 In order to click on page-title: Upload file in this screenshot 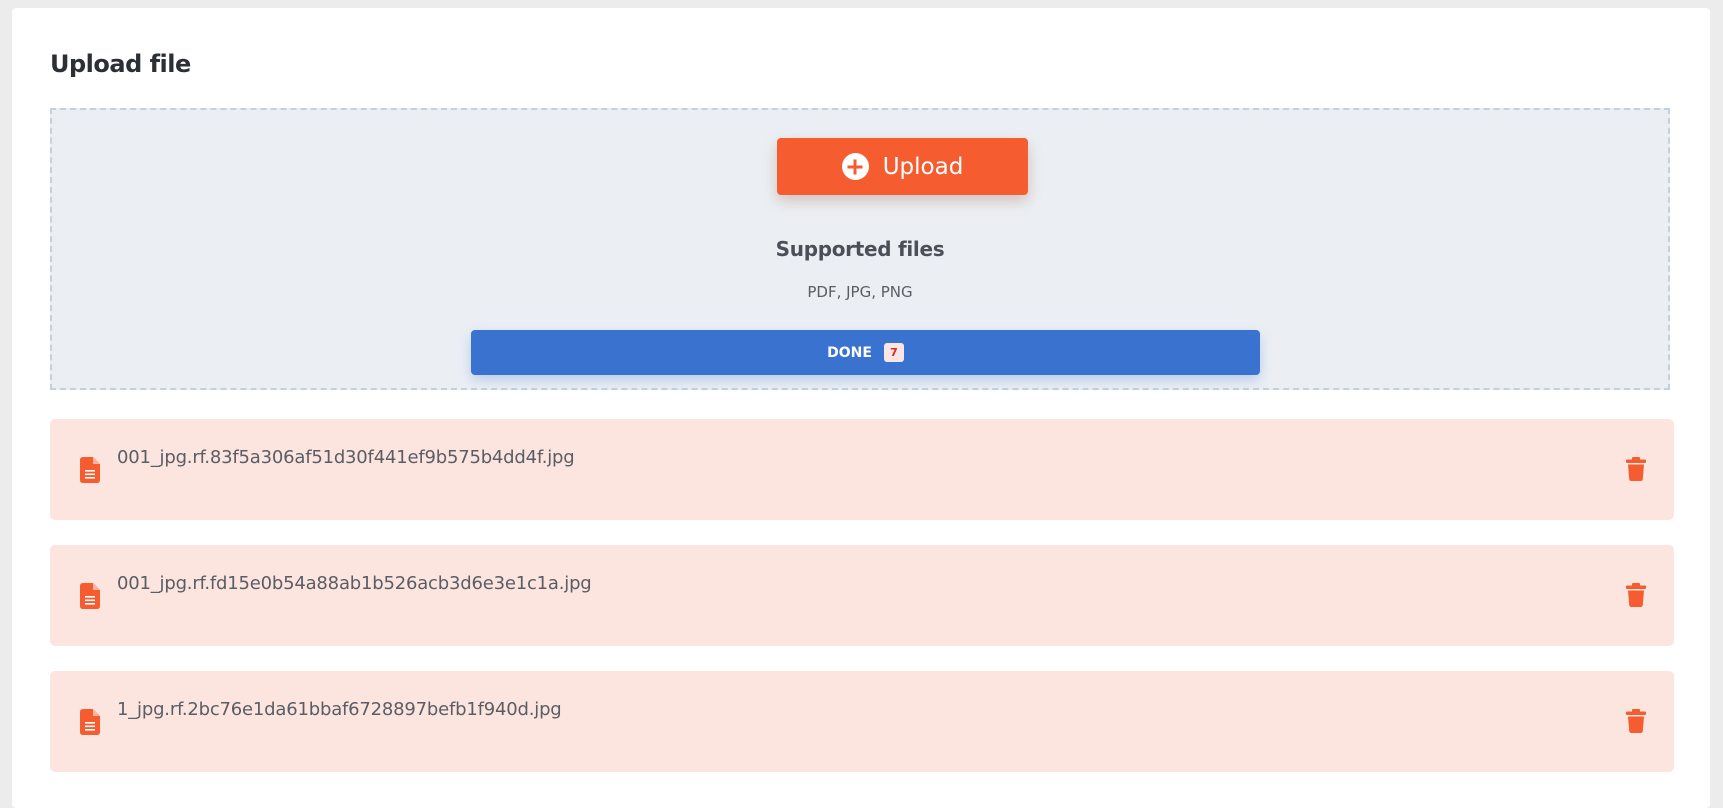, I will do `click(120, 64)`.